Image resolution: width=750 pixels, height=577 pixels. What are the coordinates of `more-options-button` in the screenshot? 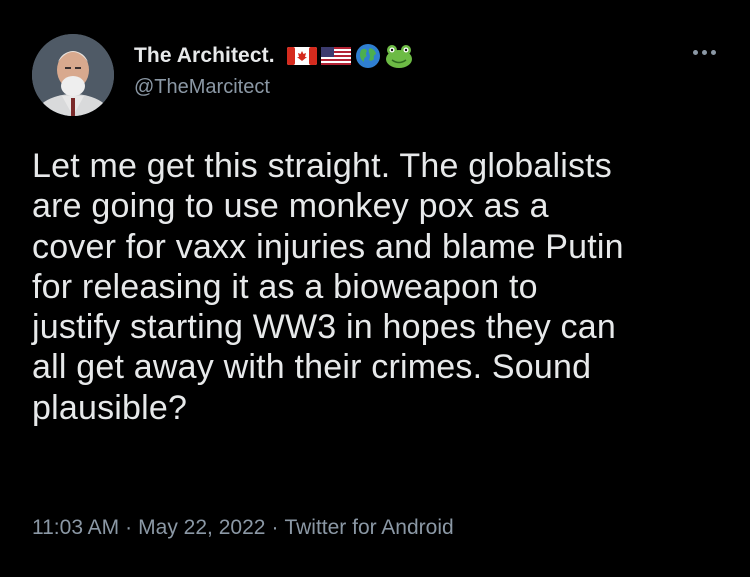 It's located at (704, 52).